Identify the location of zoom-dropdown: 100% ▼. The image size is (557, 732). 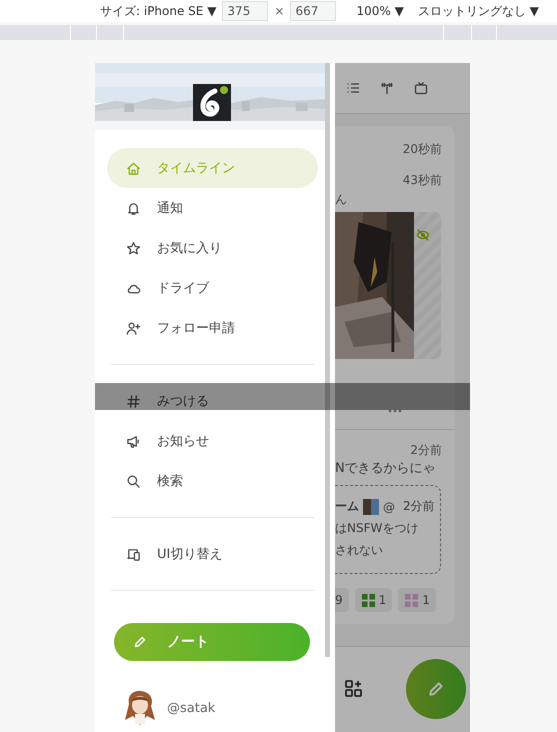
(380, 11).